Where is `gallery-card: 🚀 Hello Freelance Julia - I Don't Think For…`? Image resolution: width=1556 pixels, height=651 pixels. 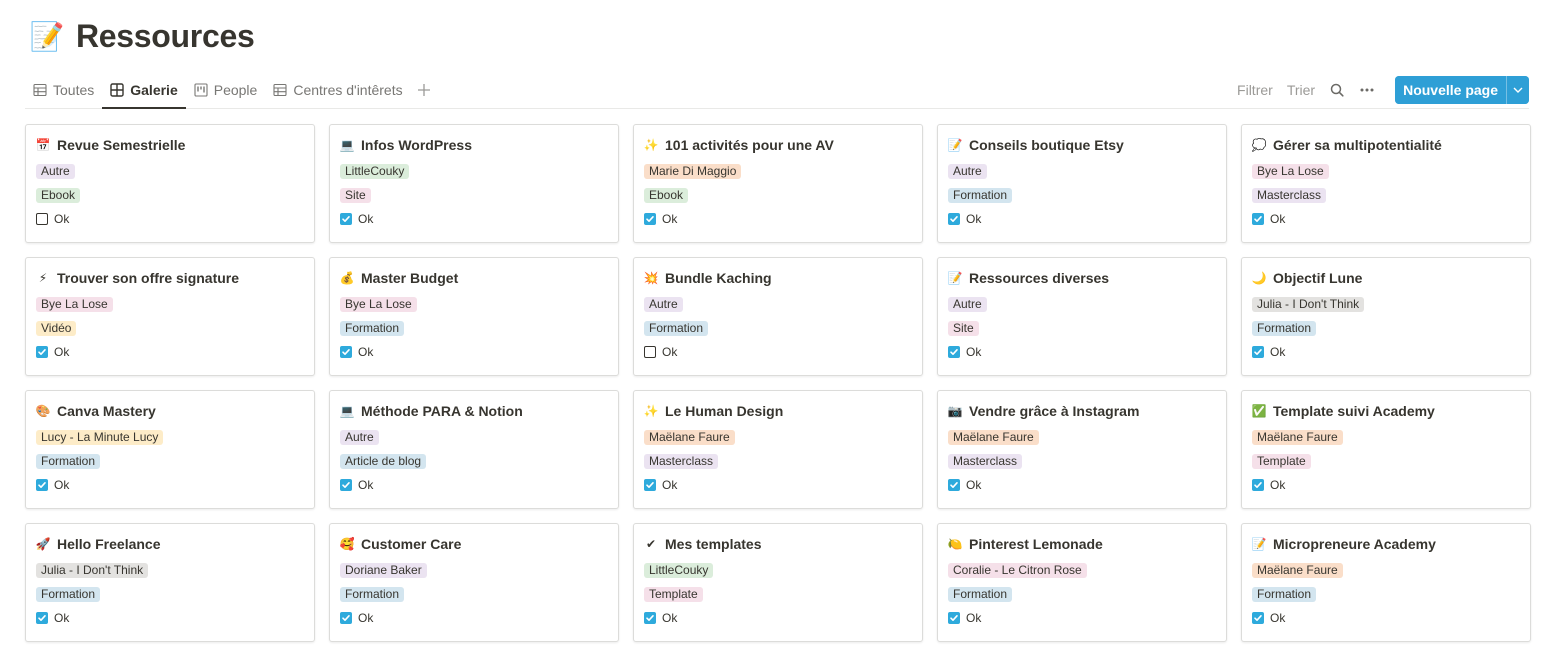 gallery-card: 🚀 Hello Freelance Julia - I Don't Think For… is located at coordinates (170, 582).